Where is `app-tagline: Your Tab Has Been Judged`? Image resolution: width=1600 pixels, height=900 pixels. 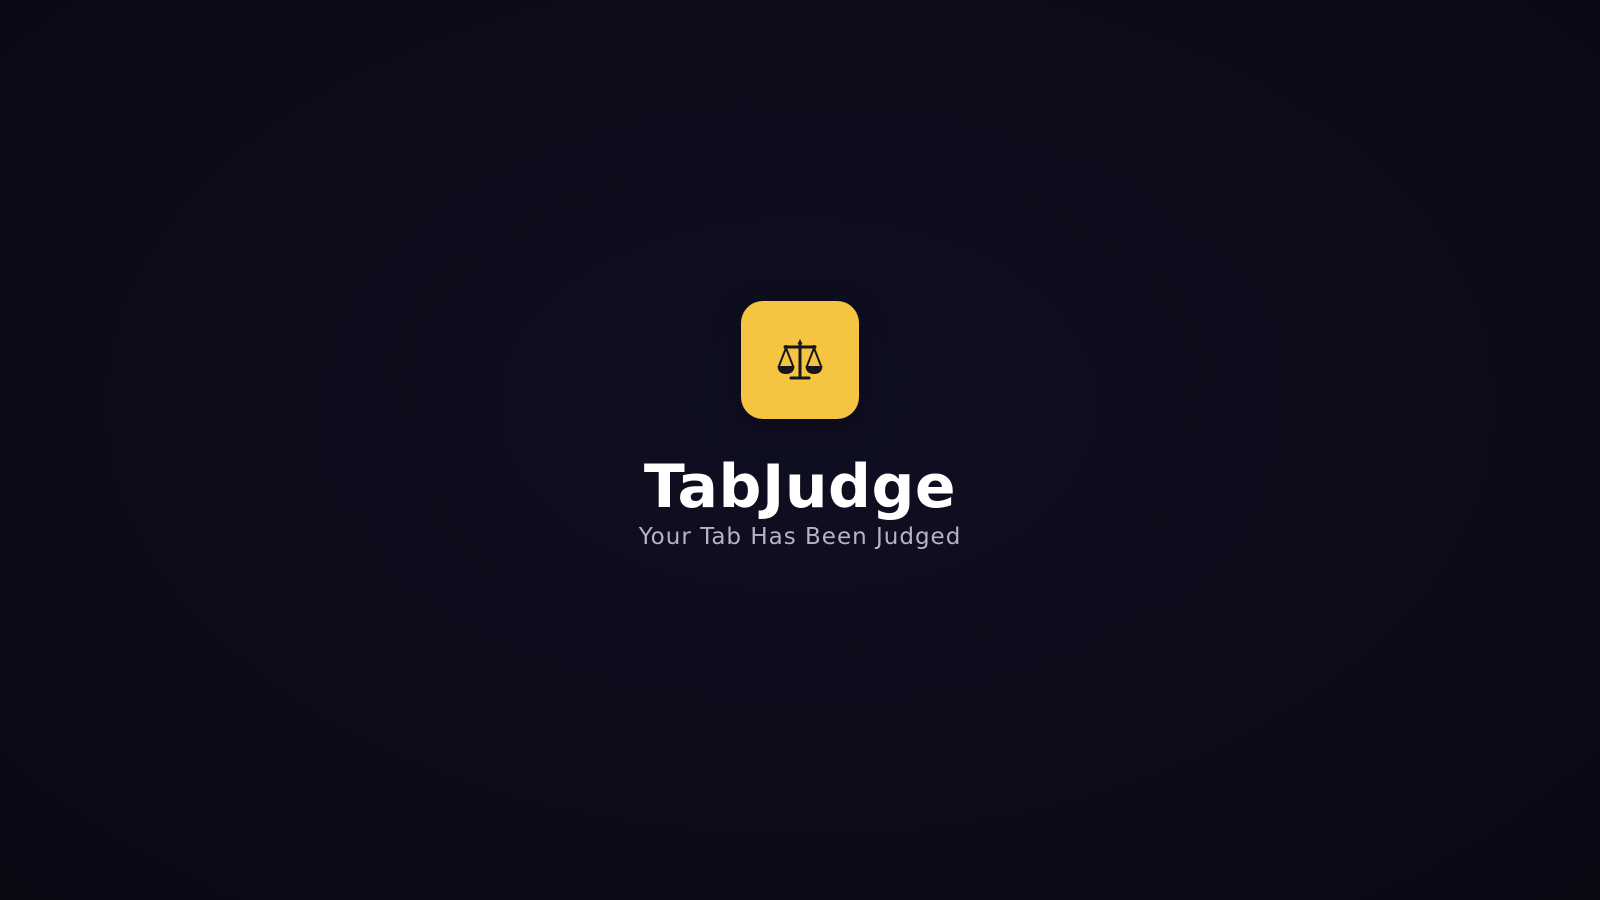
app-tagline: Your Tab Has Been Judged is located at coordinates (800, 537).